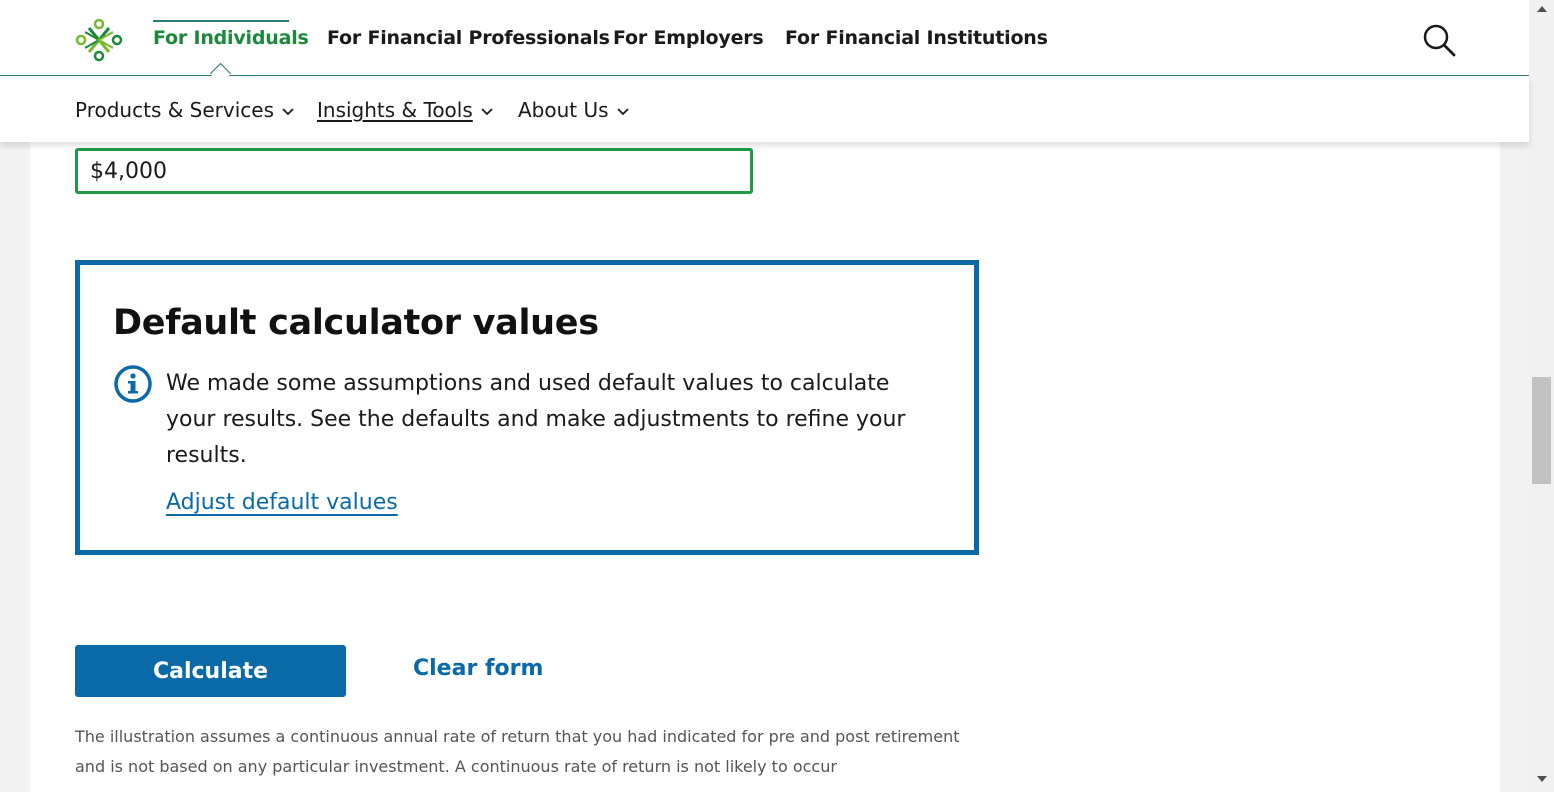 This screenshot has width=1554, height=792. I want to click on tab-for-individuals: For Individuals, so click(231, 38).